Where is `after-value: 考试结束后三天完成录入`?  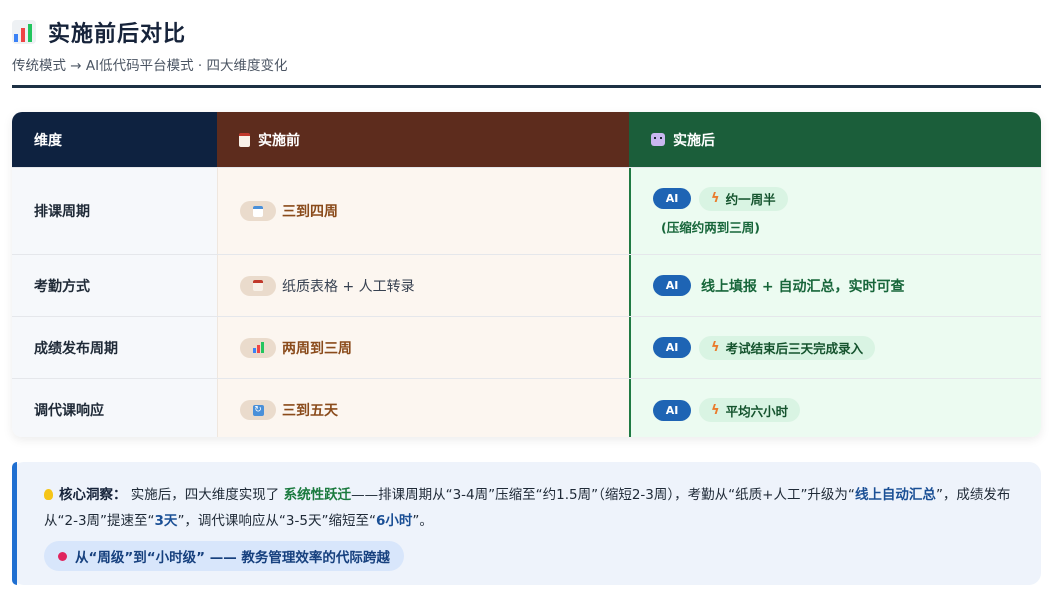 after-value: 考试结束后三天完成录入 is located at coordinates (794, 348).